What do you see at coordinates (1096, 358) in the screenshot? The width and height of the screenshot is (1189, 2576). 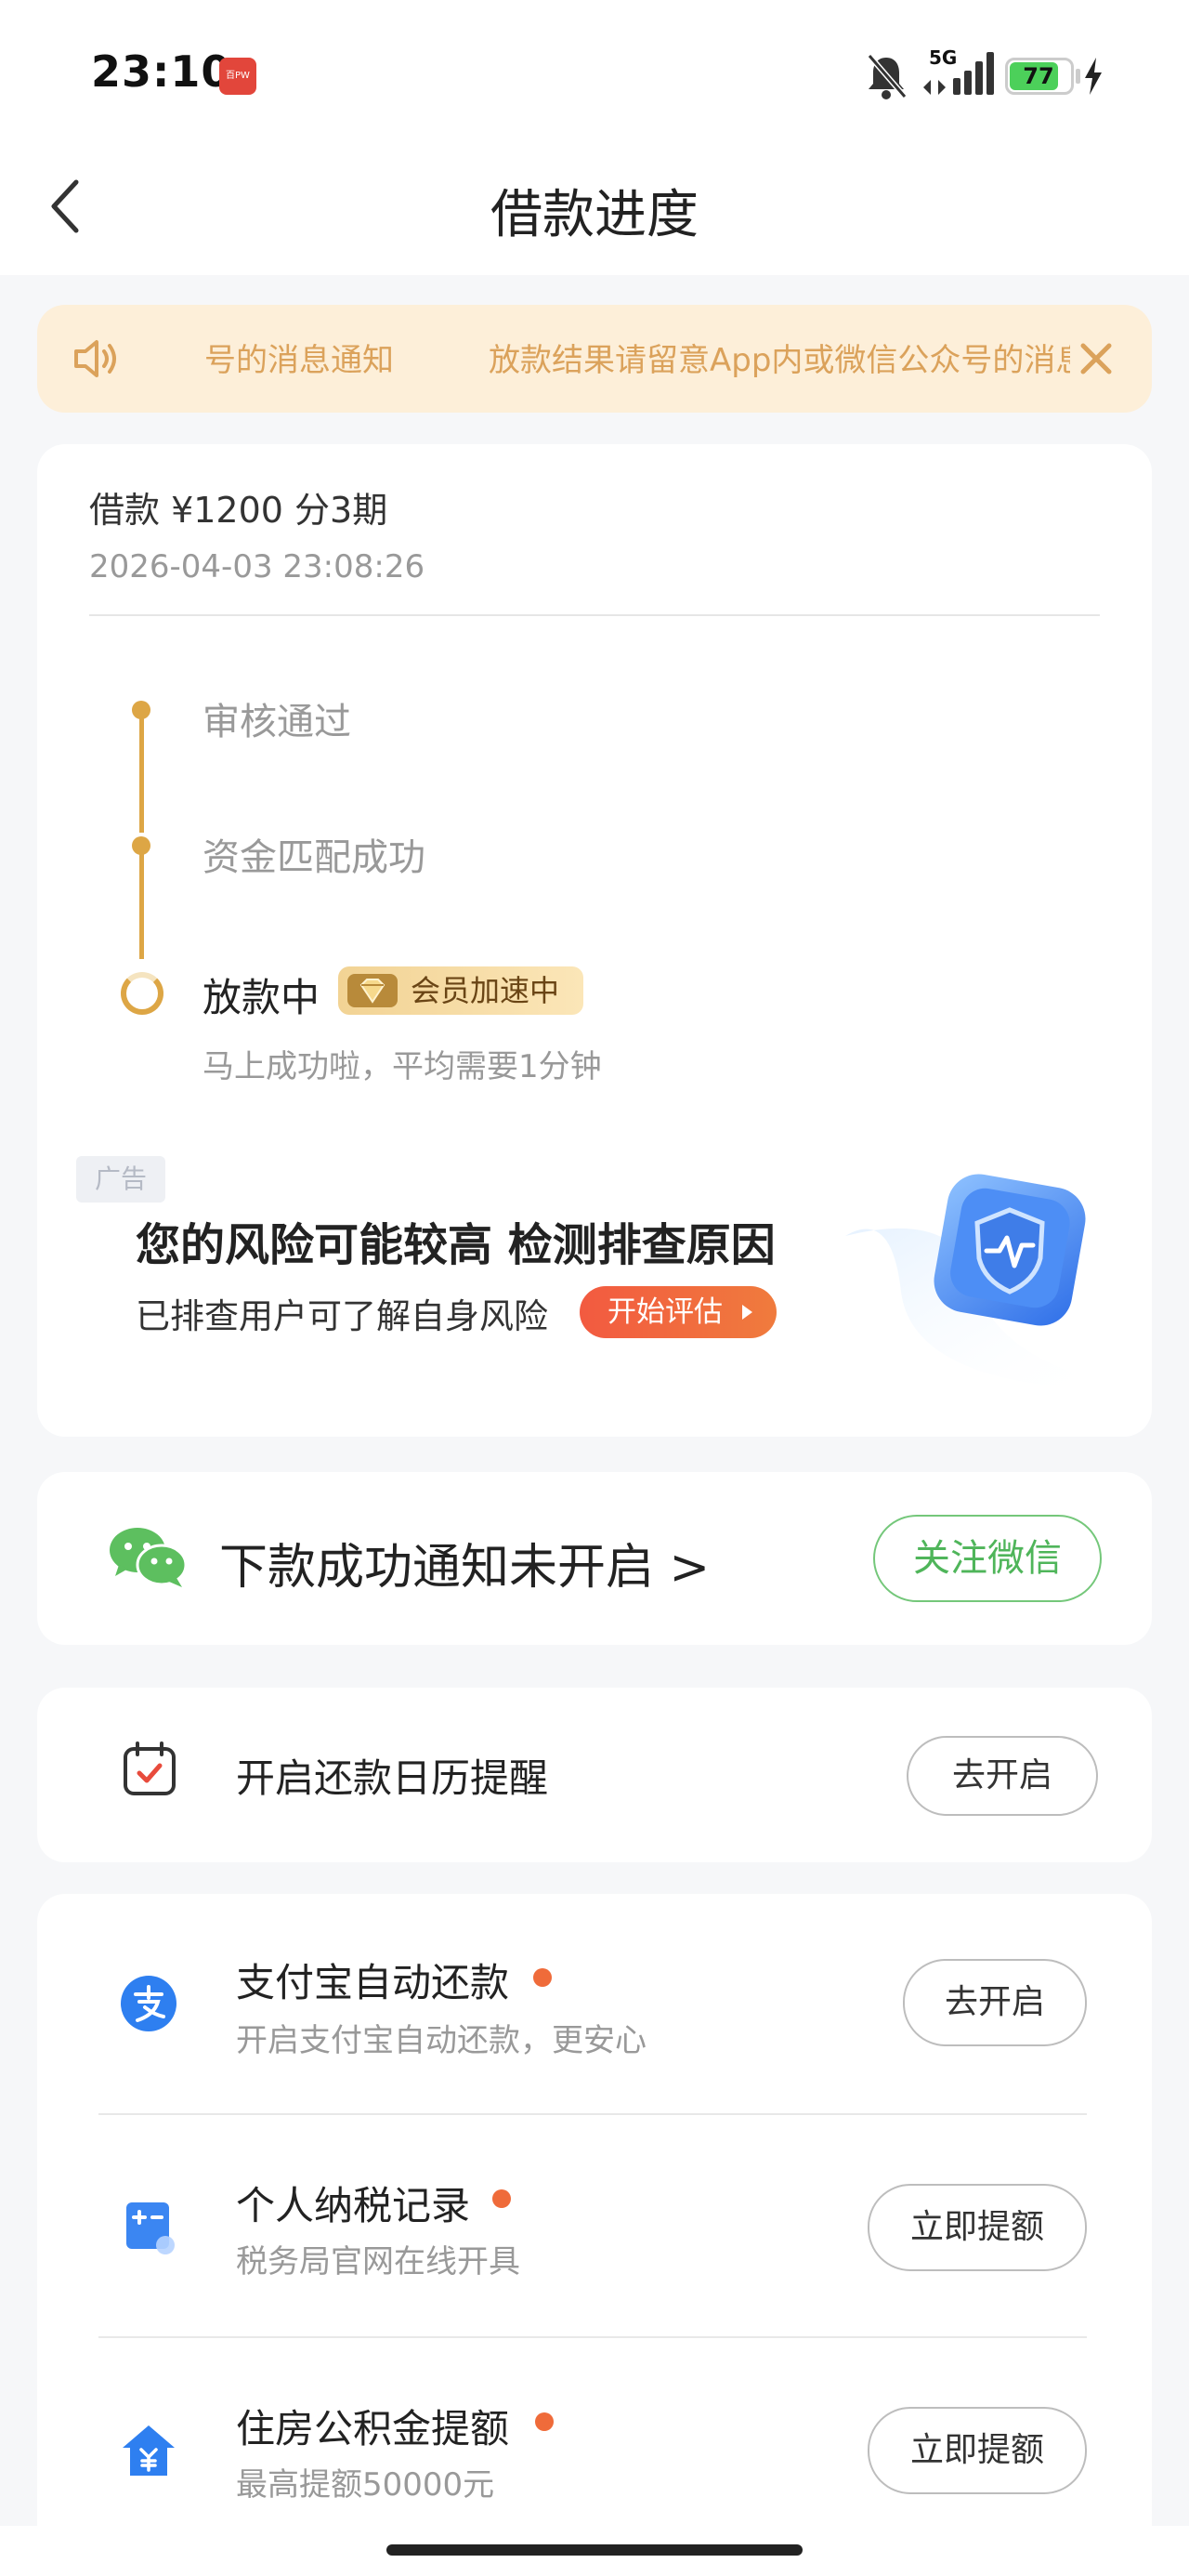 I see `close-icon` at bounding box center [1096, 358].